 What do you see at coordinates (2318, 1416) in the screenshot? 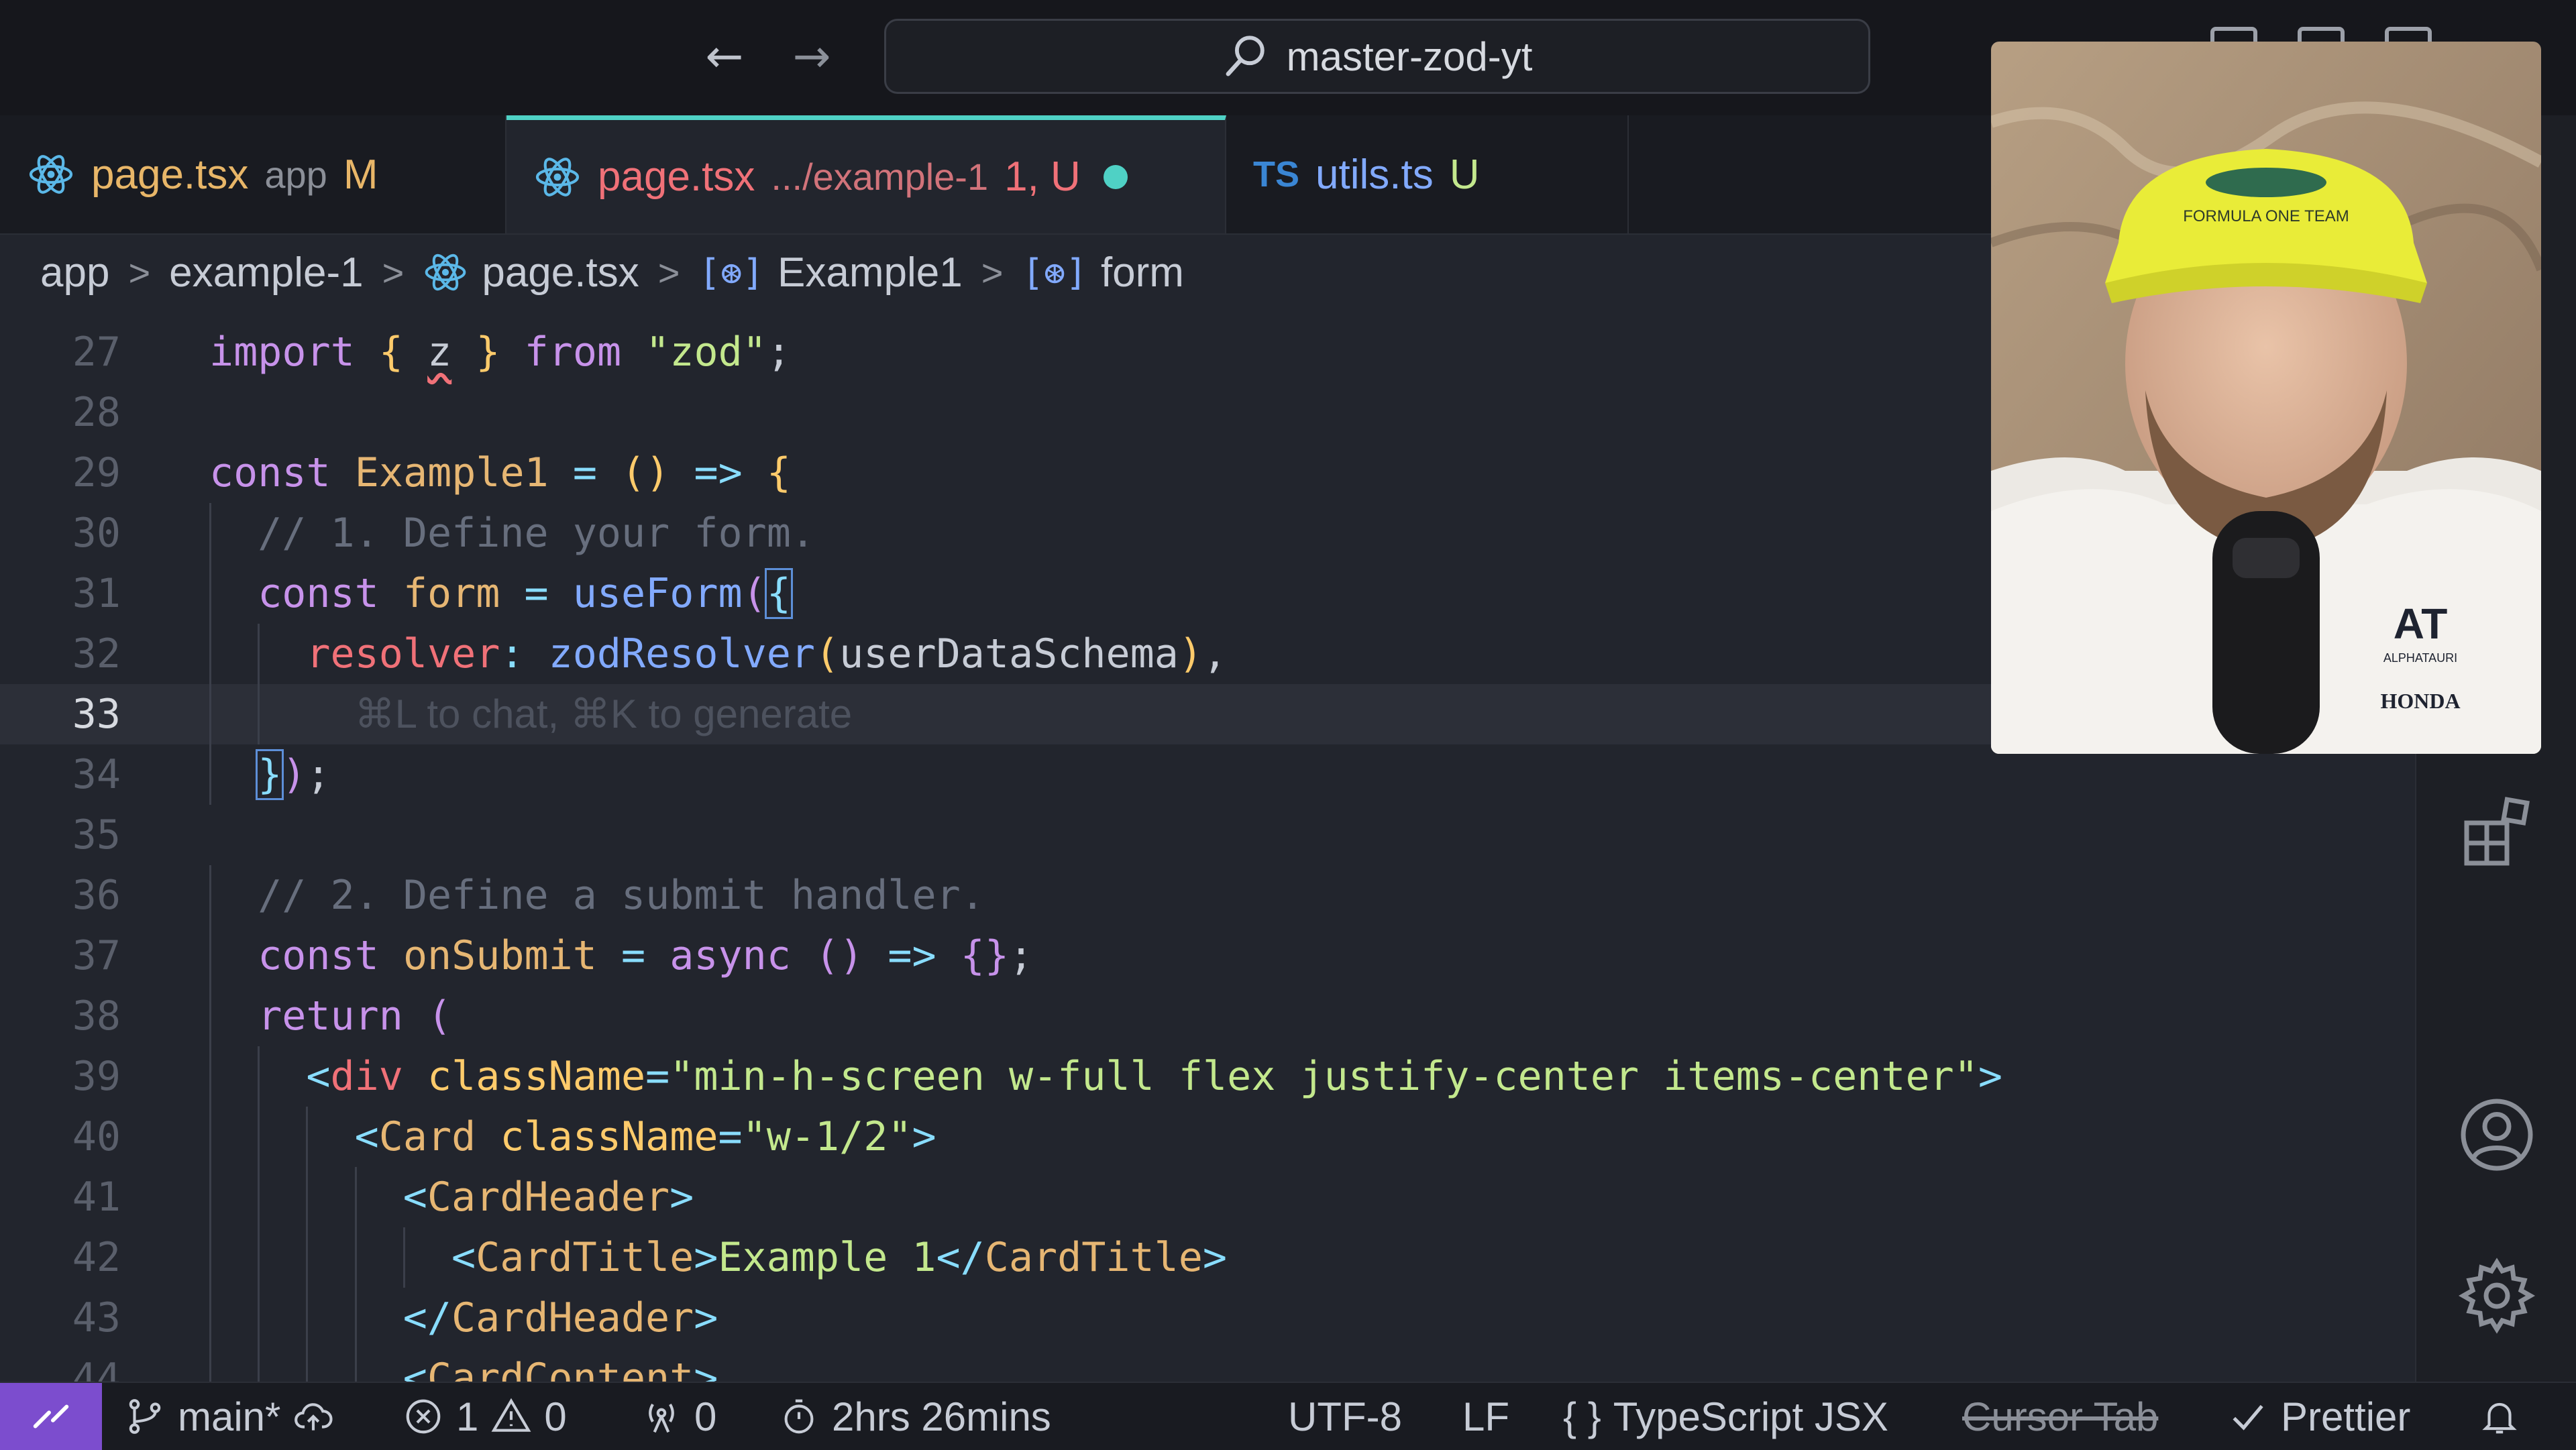
I see `prettier-status: Prettier` at bounding box center [2318, 1416].